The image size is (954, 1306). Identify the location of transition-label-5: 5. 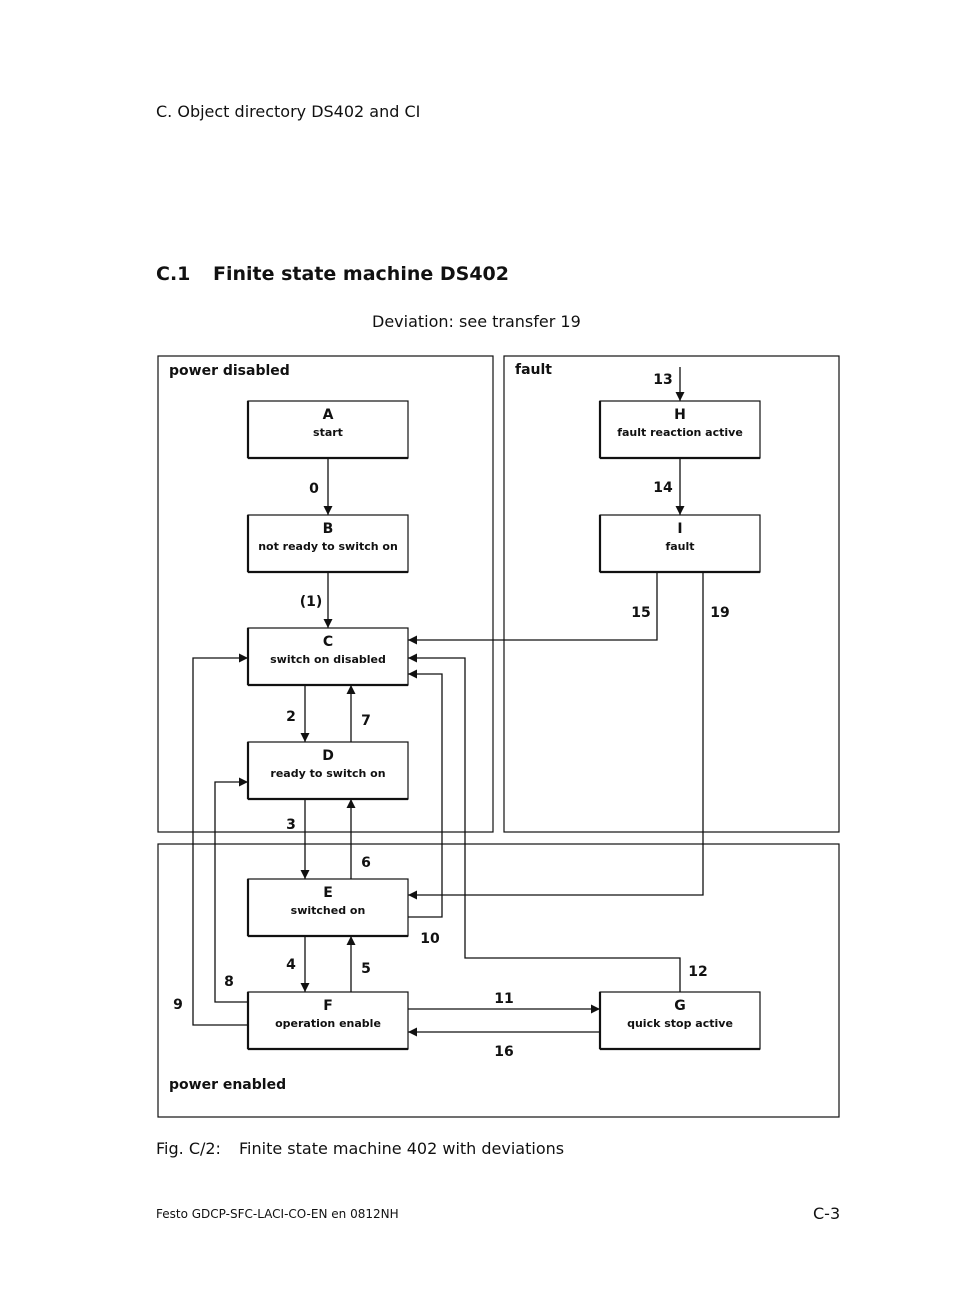
(366, 969).